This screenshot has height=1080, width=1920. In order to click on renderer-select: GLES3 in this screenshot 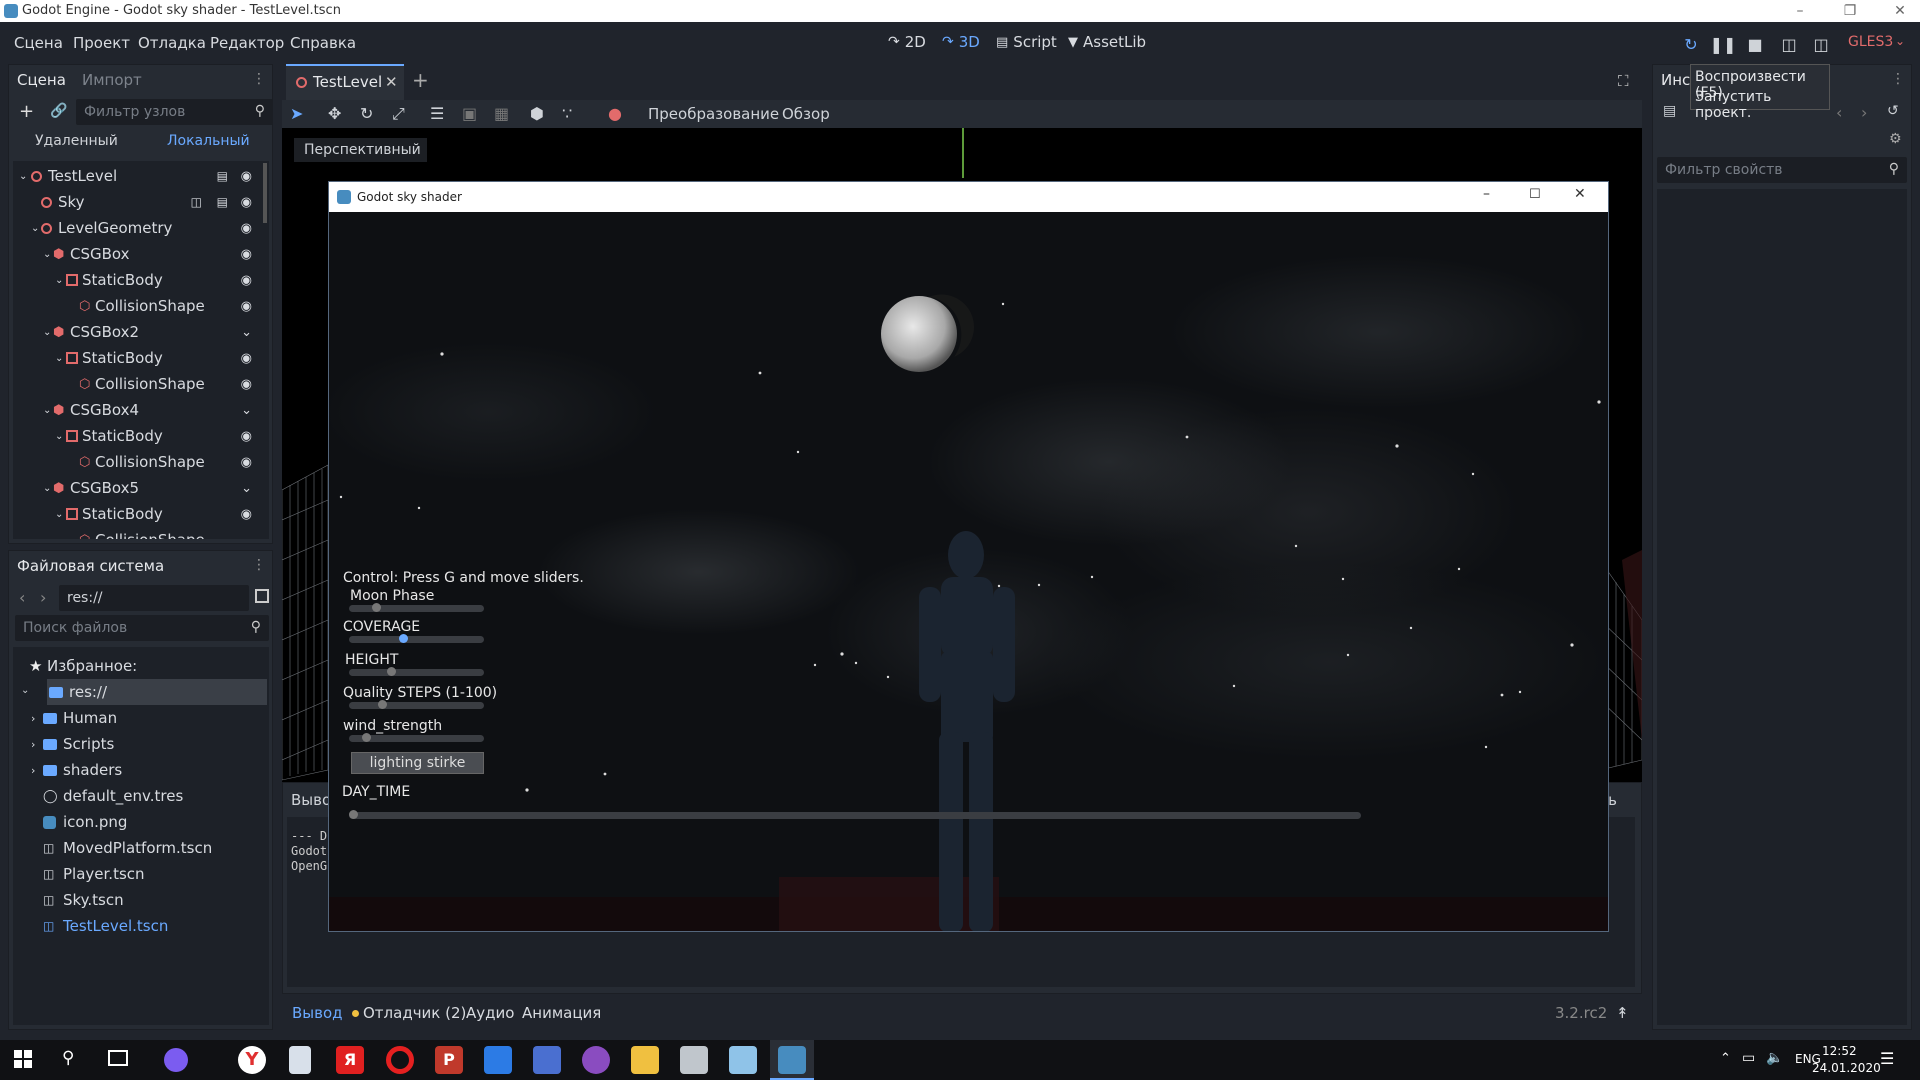, I will do `click(1870, 42)`.